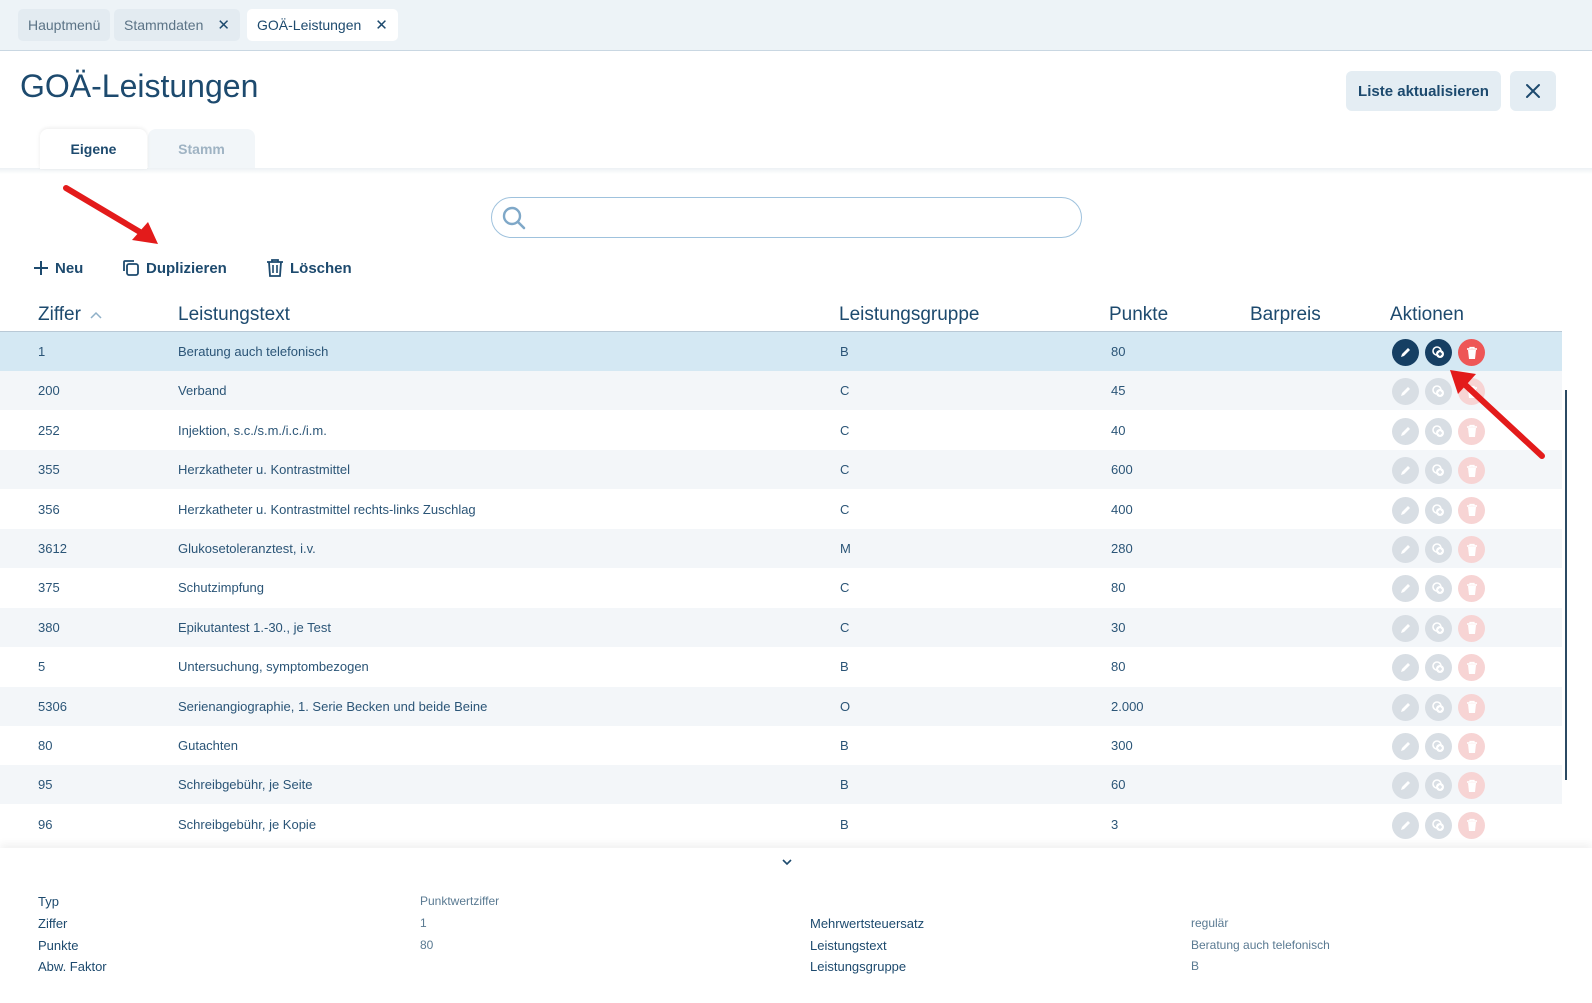 The width and height of the screenshot is (1592, 1003). Describe the element at coordinates (69, 268) in the screenshot. I see `new-label: Neu` at that location.